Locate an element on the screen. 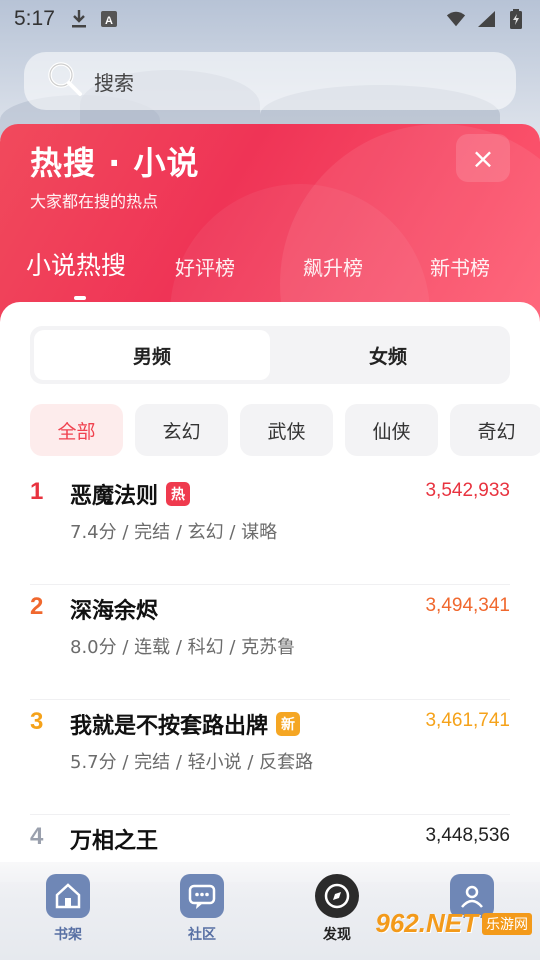  list-item: 2 深海余烬 8.0分 / 连载 / 科幻 / 克苏鲁 3,494,341 is located at coordinates (270, 642).